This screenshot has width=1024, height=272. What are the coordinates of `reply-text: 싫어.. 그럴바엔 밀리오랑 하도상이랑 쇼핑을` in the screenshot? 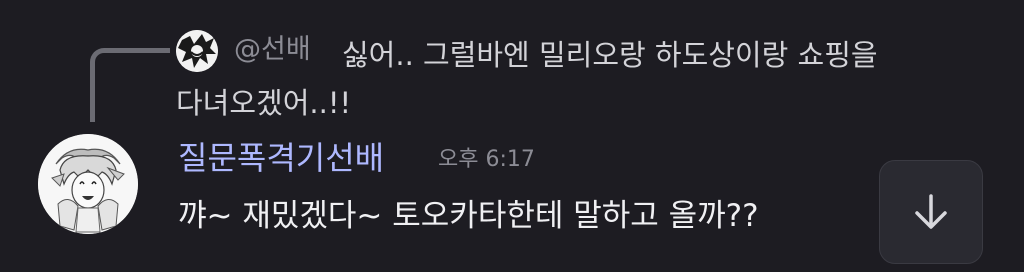 It's located at (662, 55).